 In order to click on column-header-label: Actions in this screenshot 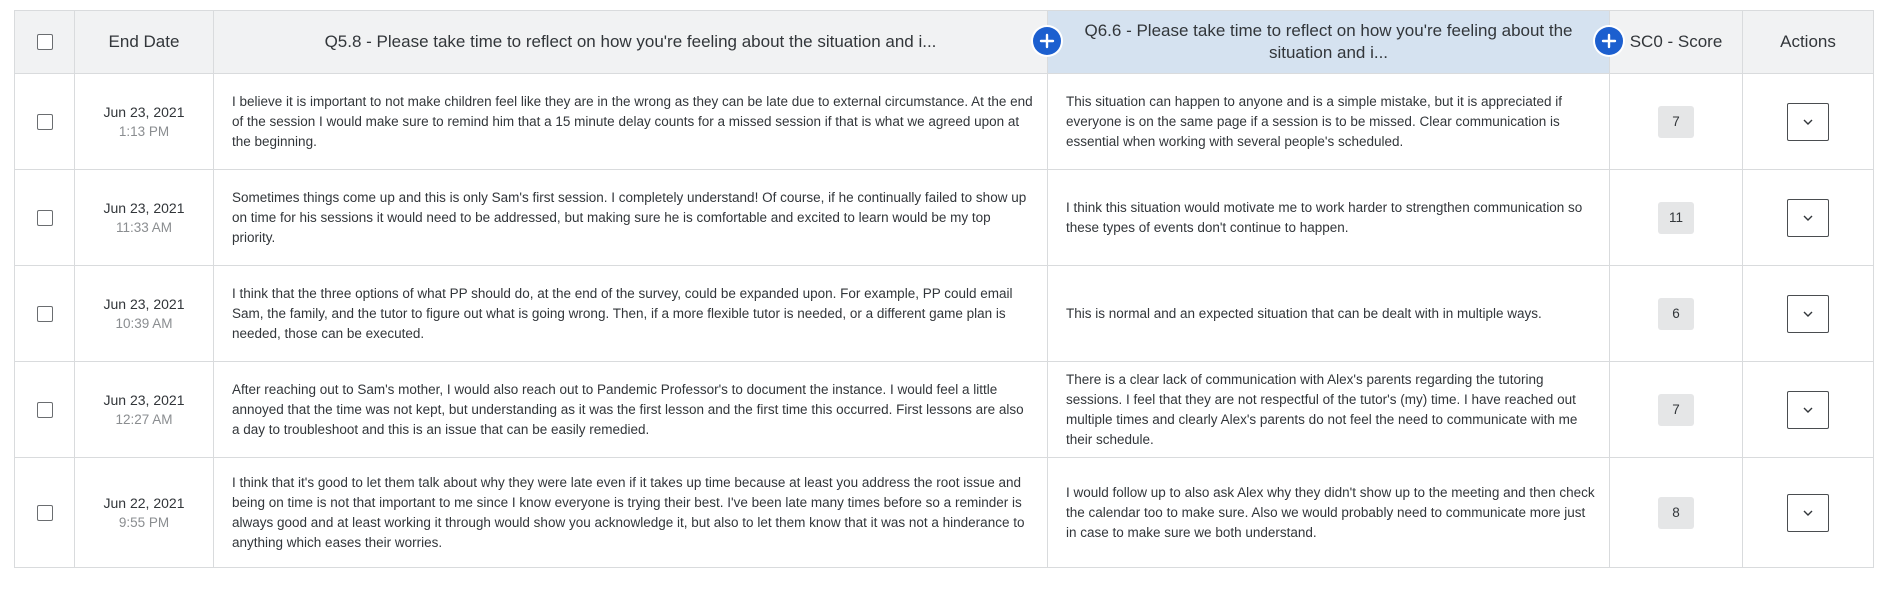, I will do `click(1808, 41)`.